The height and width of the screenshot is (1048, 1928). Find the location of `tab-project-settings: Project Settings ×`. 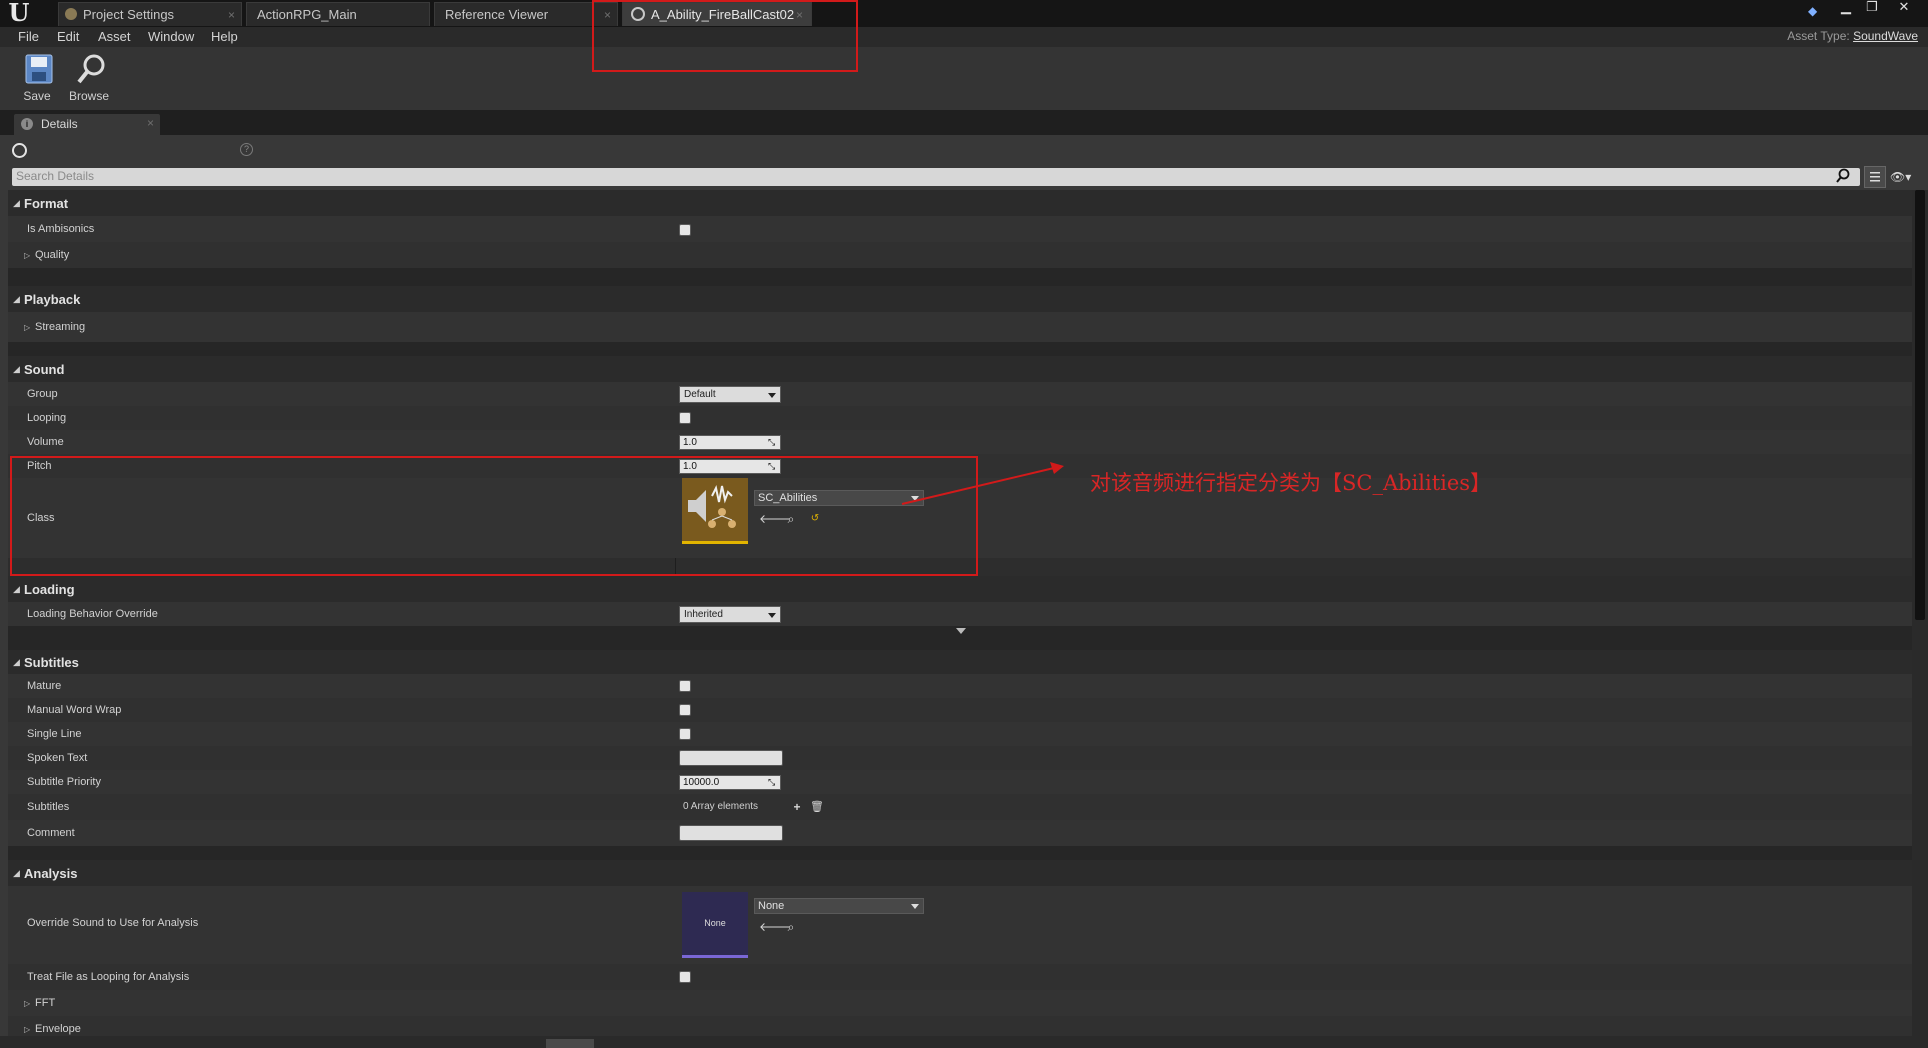

tab-project-settings: Project Settings × is located at coordinates (150, 14).